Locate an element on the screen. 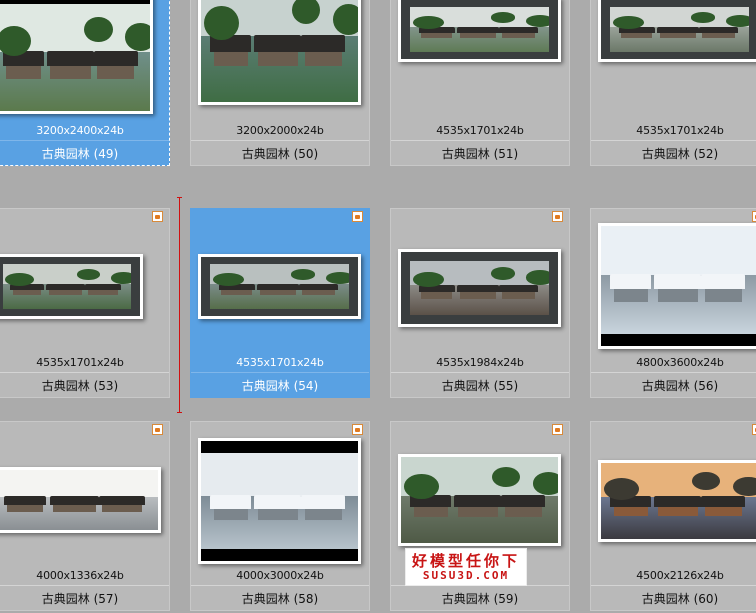 Image resolution: width=756 pixels, height=613 pixels. thumbnail-tile: 4535x1701x24b 古典园林 (52) is located at coordinates (673, 83).